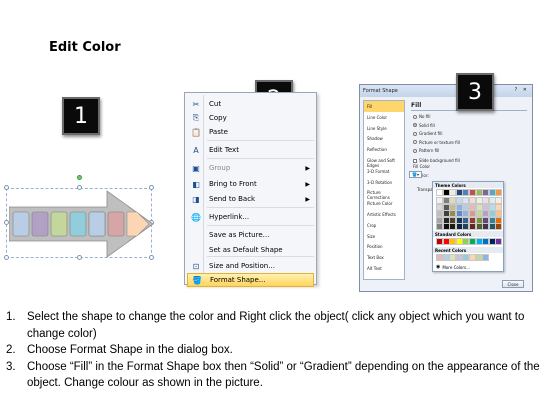 Image resolution: width=560 pixels, height=420 pixels. I want to click on category-item: Fill, so click(384, 106).